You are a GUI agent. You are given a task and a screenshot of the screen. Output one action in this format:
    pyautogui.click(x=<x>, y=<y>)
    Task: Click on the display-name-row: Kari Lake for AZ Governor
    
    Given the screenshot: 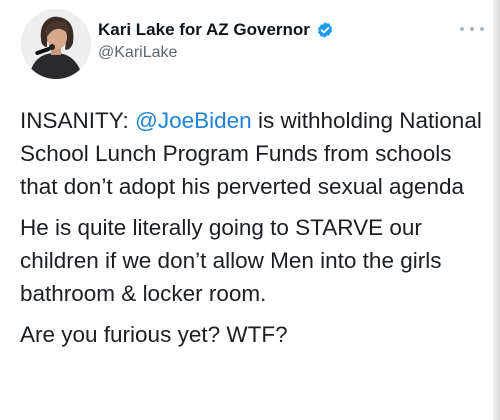 What is the action you would take?
    pyautogui.click(x=216, y=30)
    